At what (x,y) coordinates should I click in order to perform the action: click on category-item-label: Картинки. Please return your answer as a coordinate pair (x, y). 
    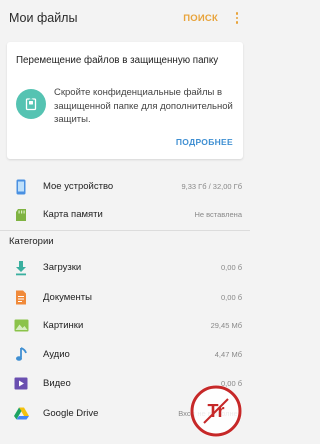
    Looking at the image, I should click on (63, 325).